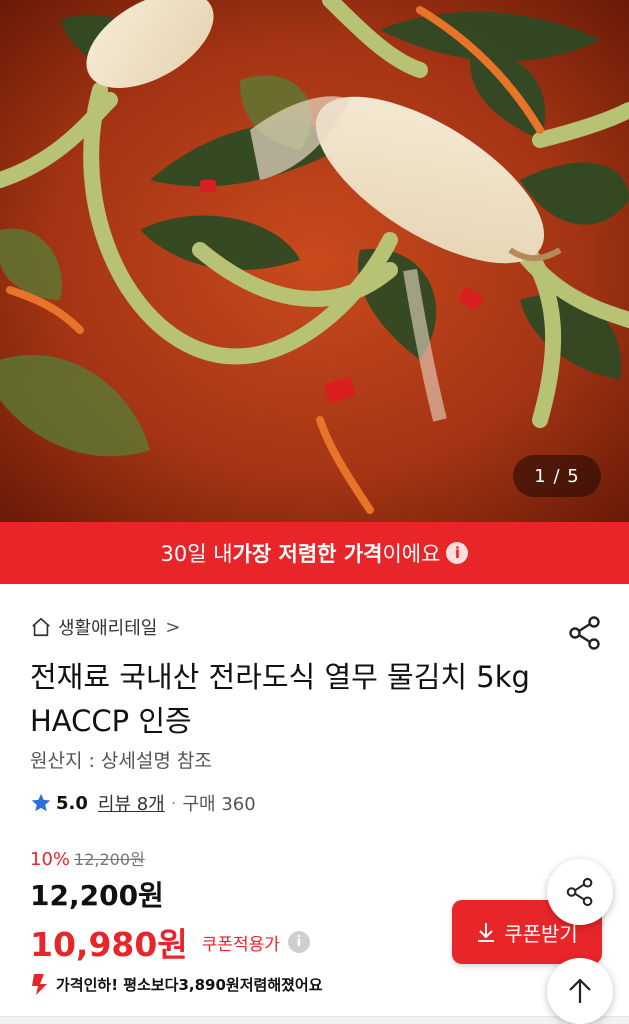  Describe the element at coordinates (209, 984) in the screenshot. I see `price-drop-amount: 3,890원` at that location.